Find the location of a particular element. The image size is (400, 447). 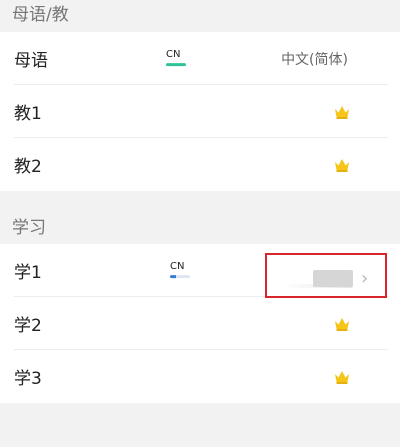

row-label: 学3 is located at coordinates (28, 379).